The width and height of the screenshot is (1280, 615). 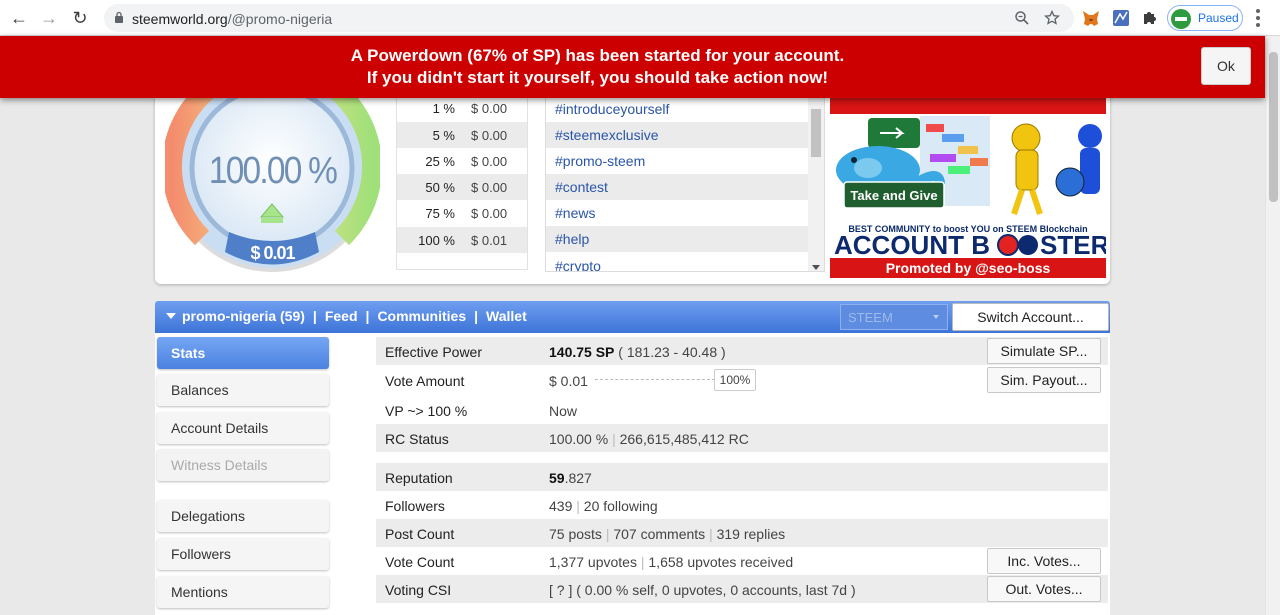 What do you see at coordinates (1121, 18) in the screenshot?
I see `extension-chart-icon` at bounding box center [1121, 18].